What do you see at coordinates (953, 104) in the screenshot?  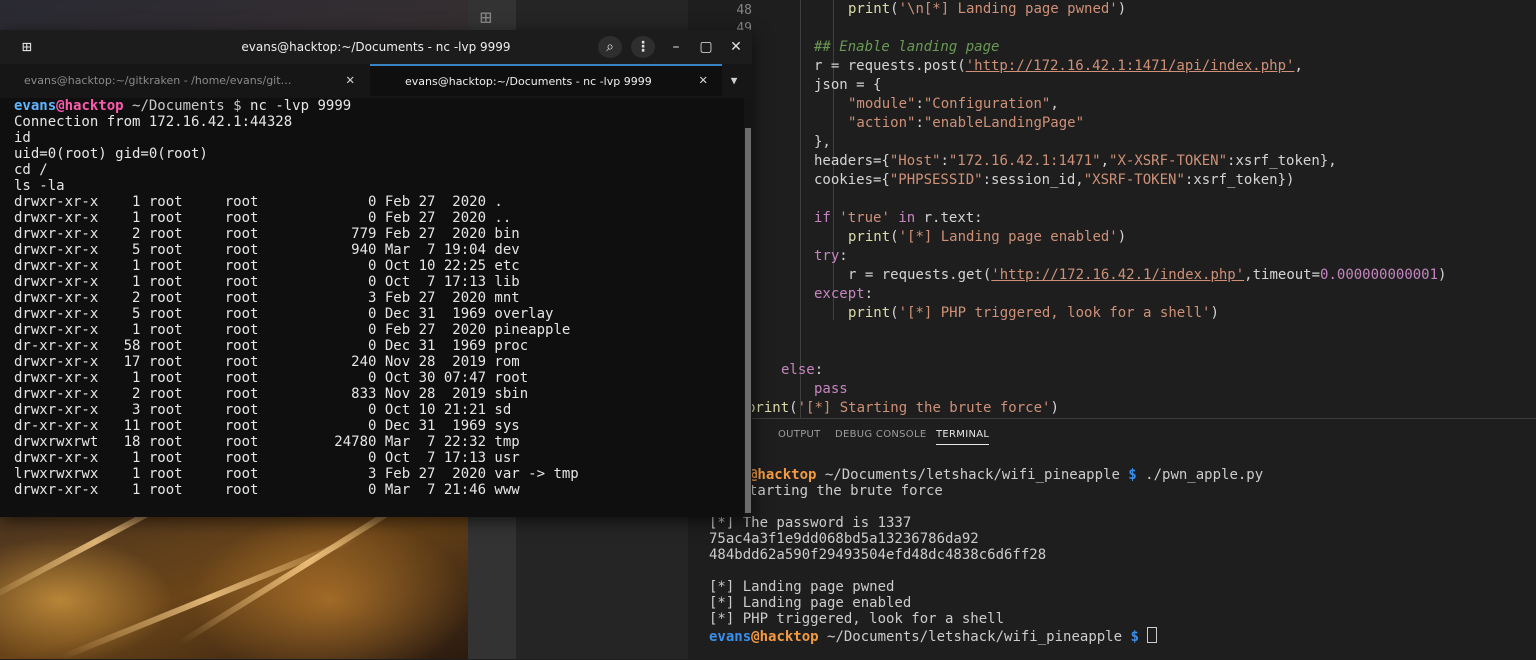 I see `code-line: "module":"Configuration",` at bounding box center [953, 104].